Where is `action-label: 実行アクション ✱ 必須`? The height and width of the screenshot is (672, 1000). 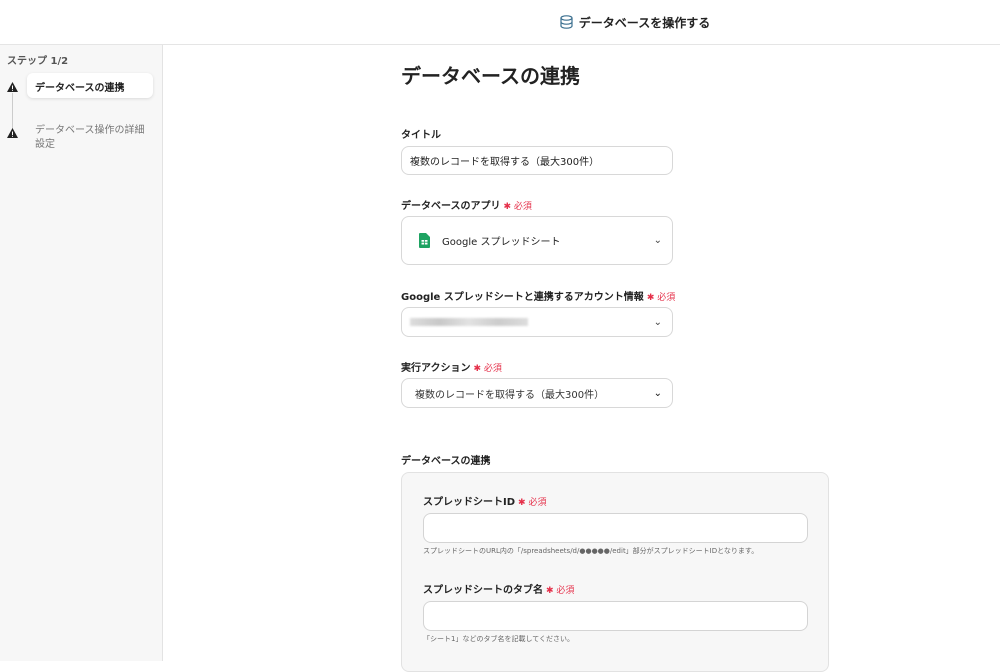
action-label: 実行アクション ✱ 必須 is located at coordinates (451, 366).